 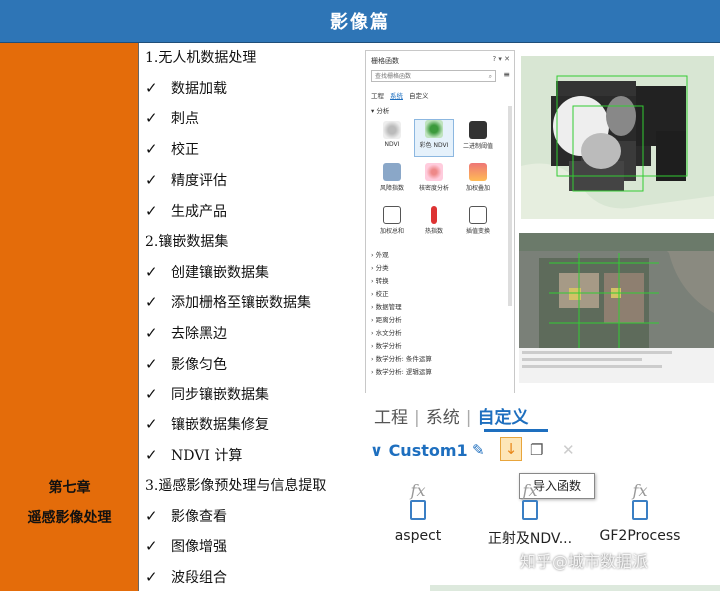 I want to click on map-graphic, so click(x=617, y=137).